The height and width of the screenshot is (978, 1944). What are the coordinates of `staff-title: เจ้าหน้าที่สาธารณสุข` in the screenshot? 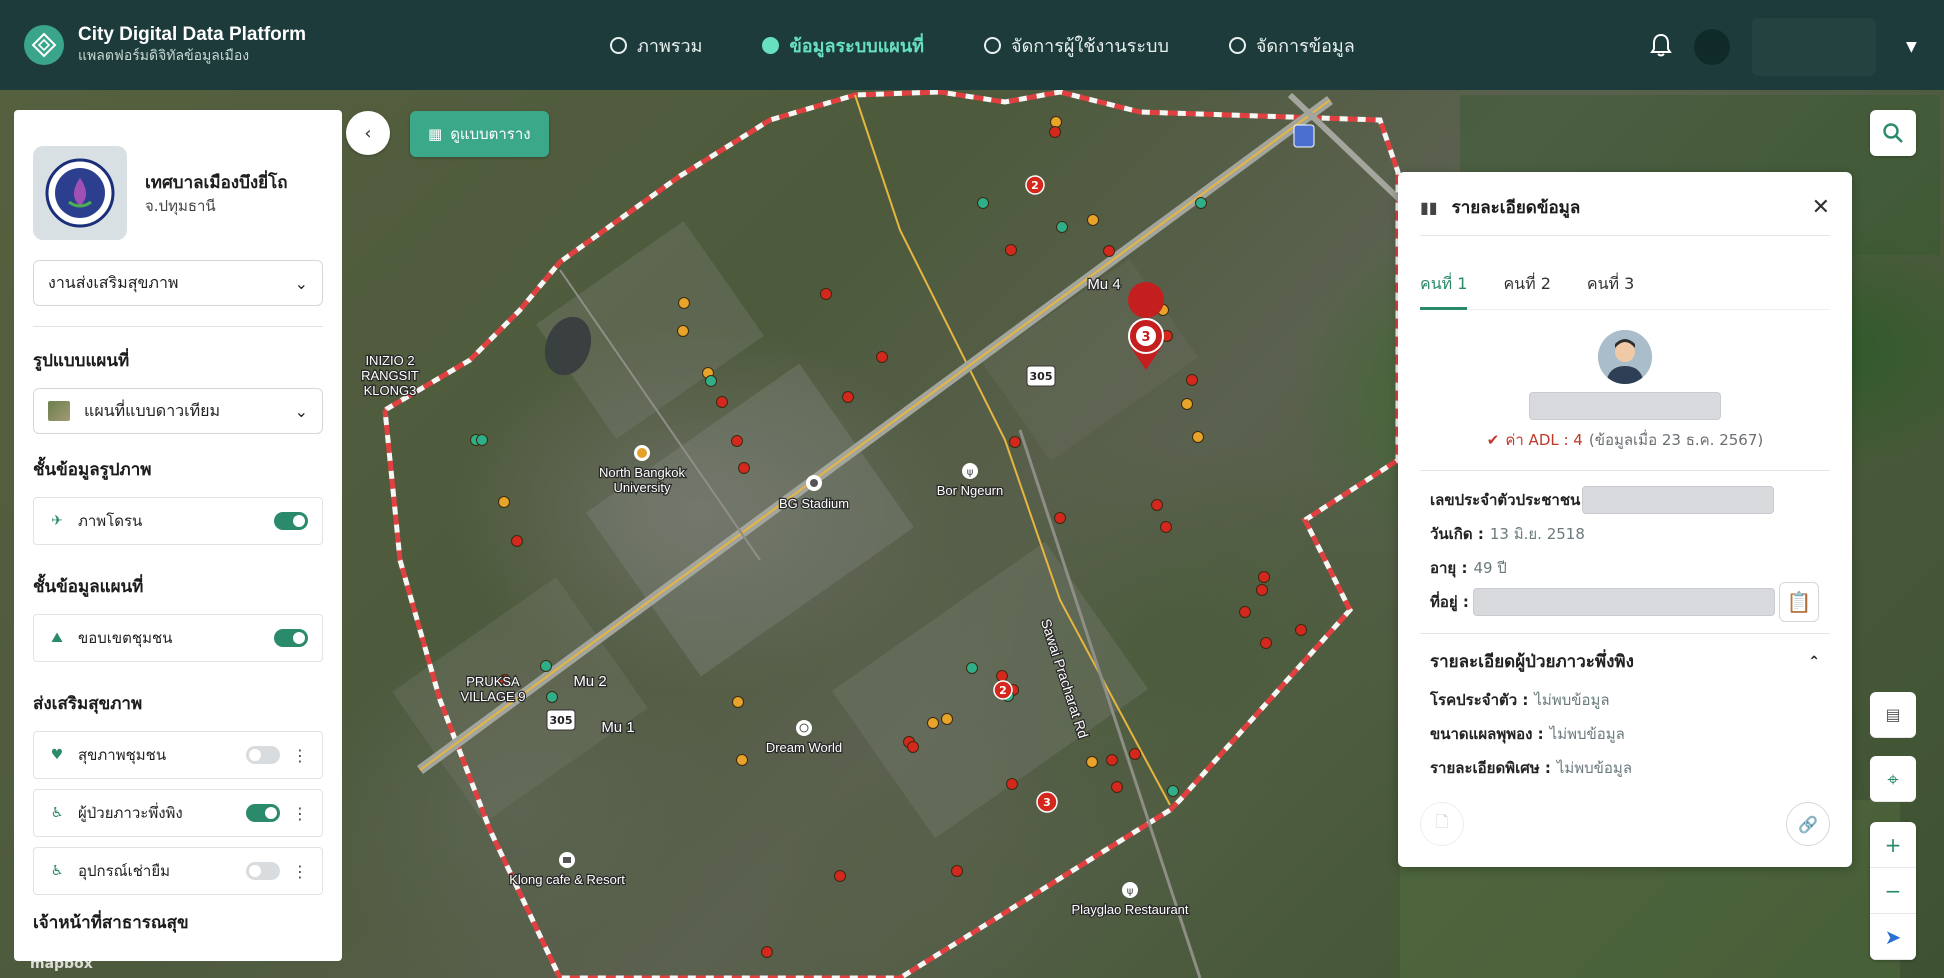 It's located at (111, 923).